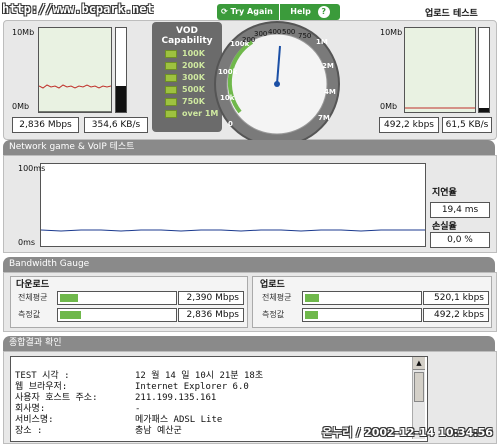 The image size is (500, 444). I want to click on upload-speed-kbps: 492,2 kbps, so click(409, 125).